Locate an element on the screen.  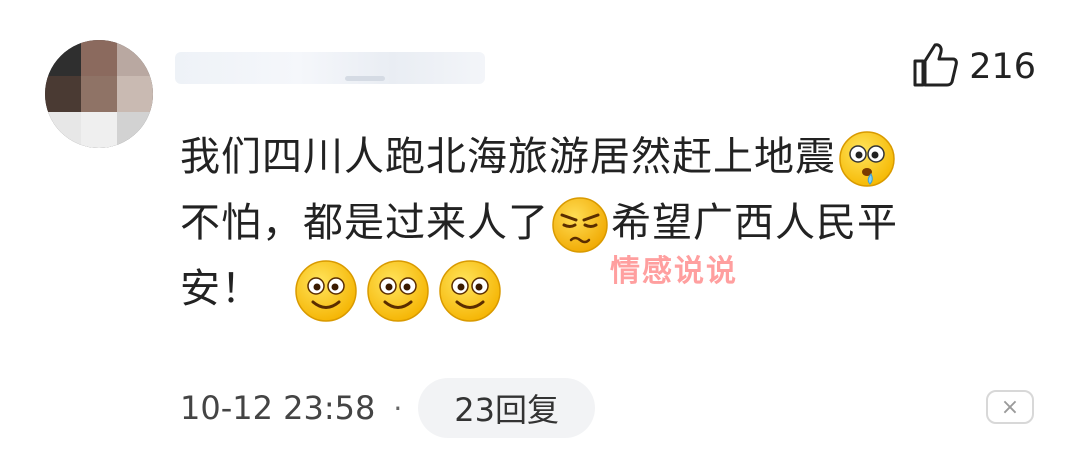
timestamp: 10-12 23:58 is located at coordinates (278, 408).